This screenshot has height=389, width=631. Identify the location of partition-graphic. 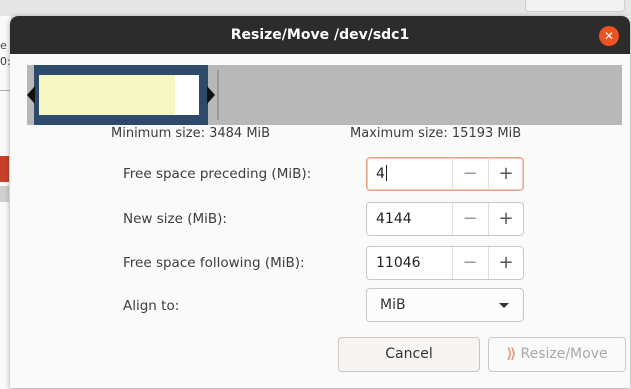
(324, 95).